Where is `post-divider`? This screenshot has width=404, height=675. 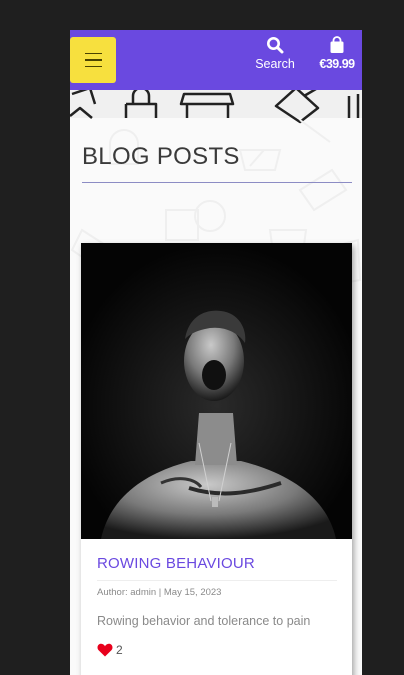
post-divider is located at coordinates (217, 580).